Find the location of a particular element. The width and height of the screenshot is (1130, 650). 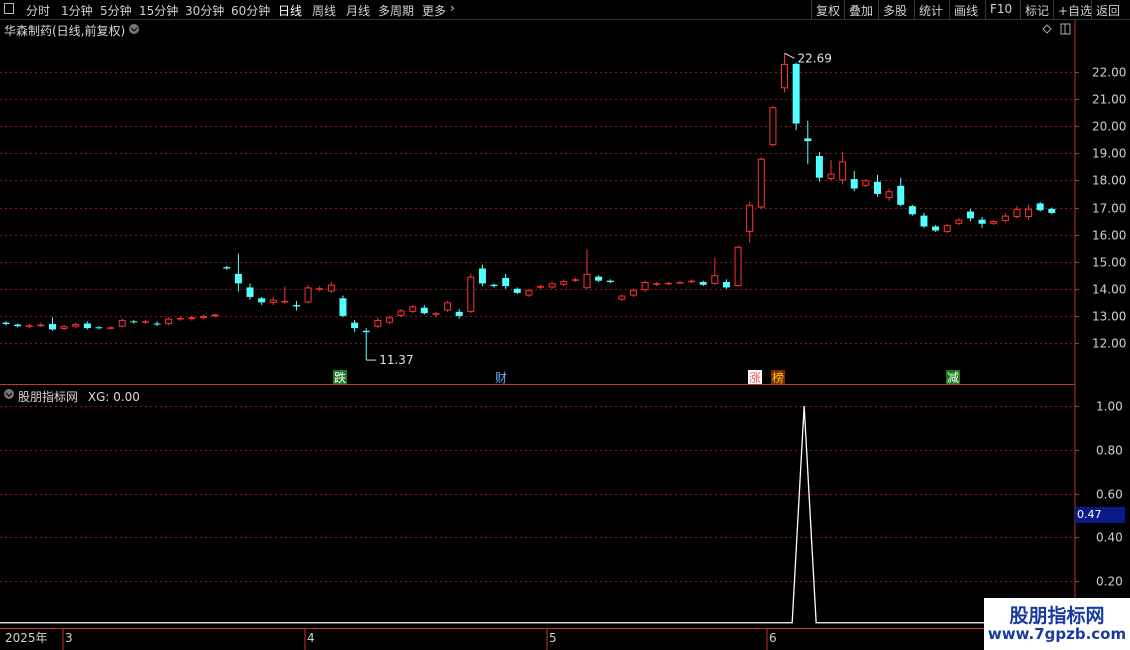

indicator-dropdown-icon is located at coordinates (9, 394).